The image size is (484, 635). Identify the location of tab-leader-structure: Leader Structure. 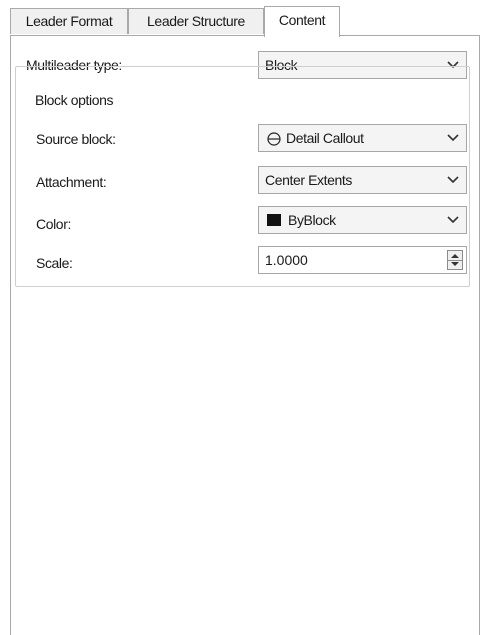
(196, 21).